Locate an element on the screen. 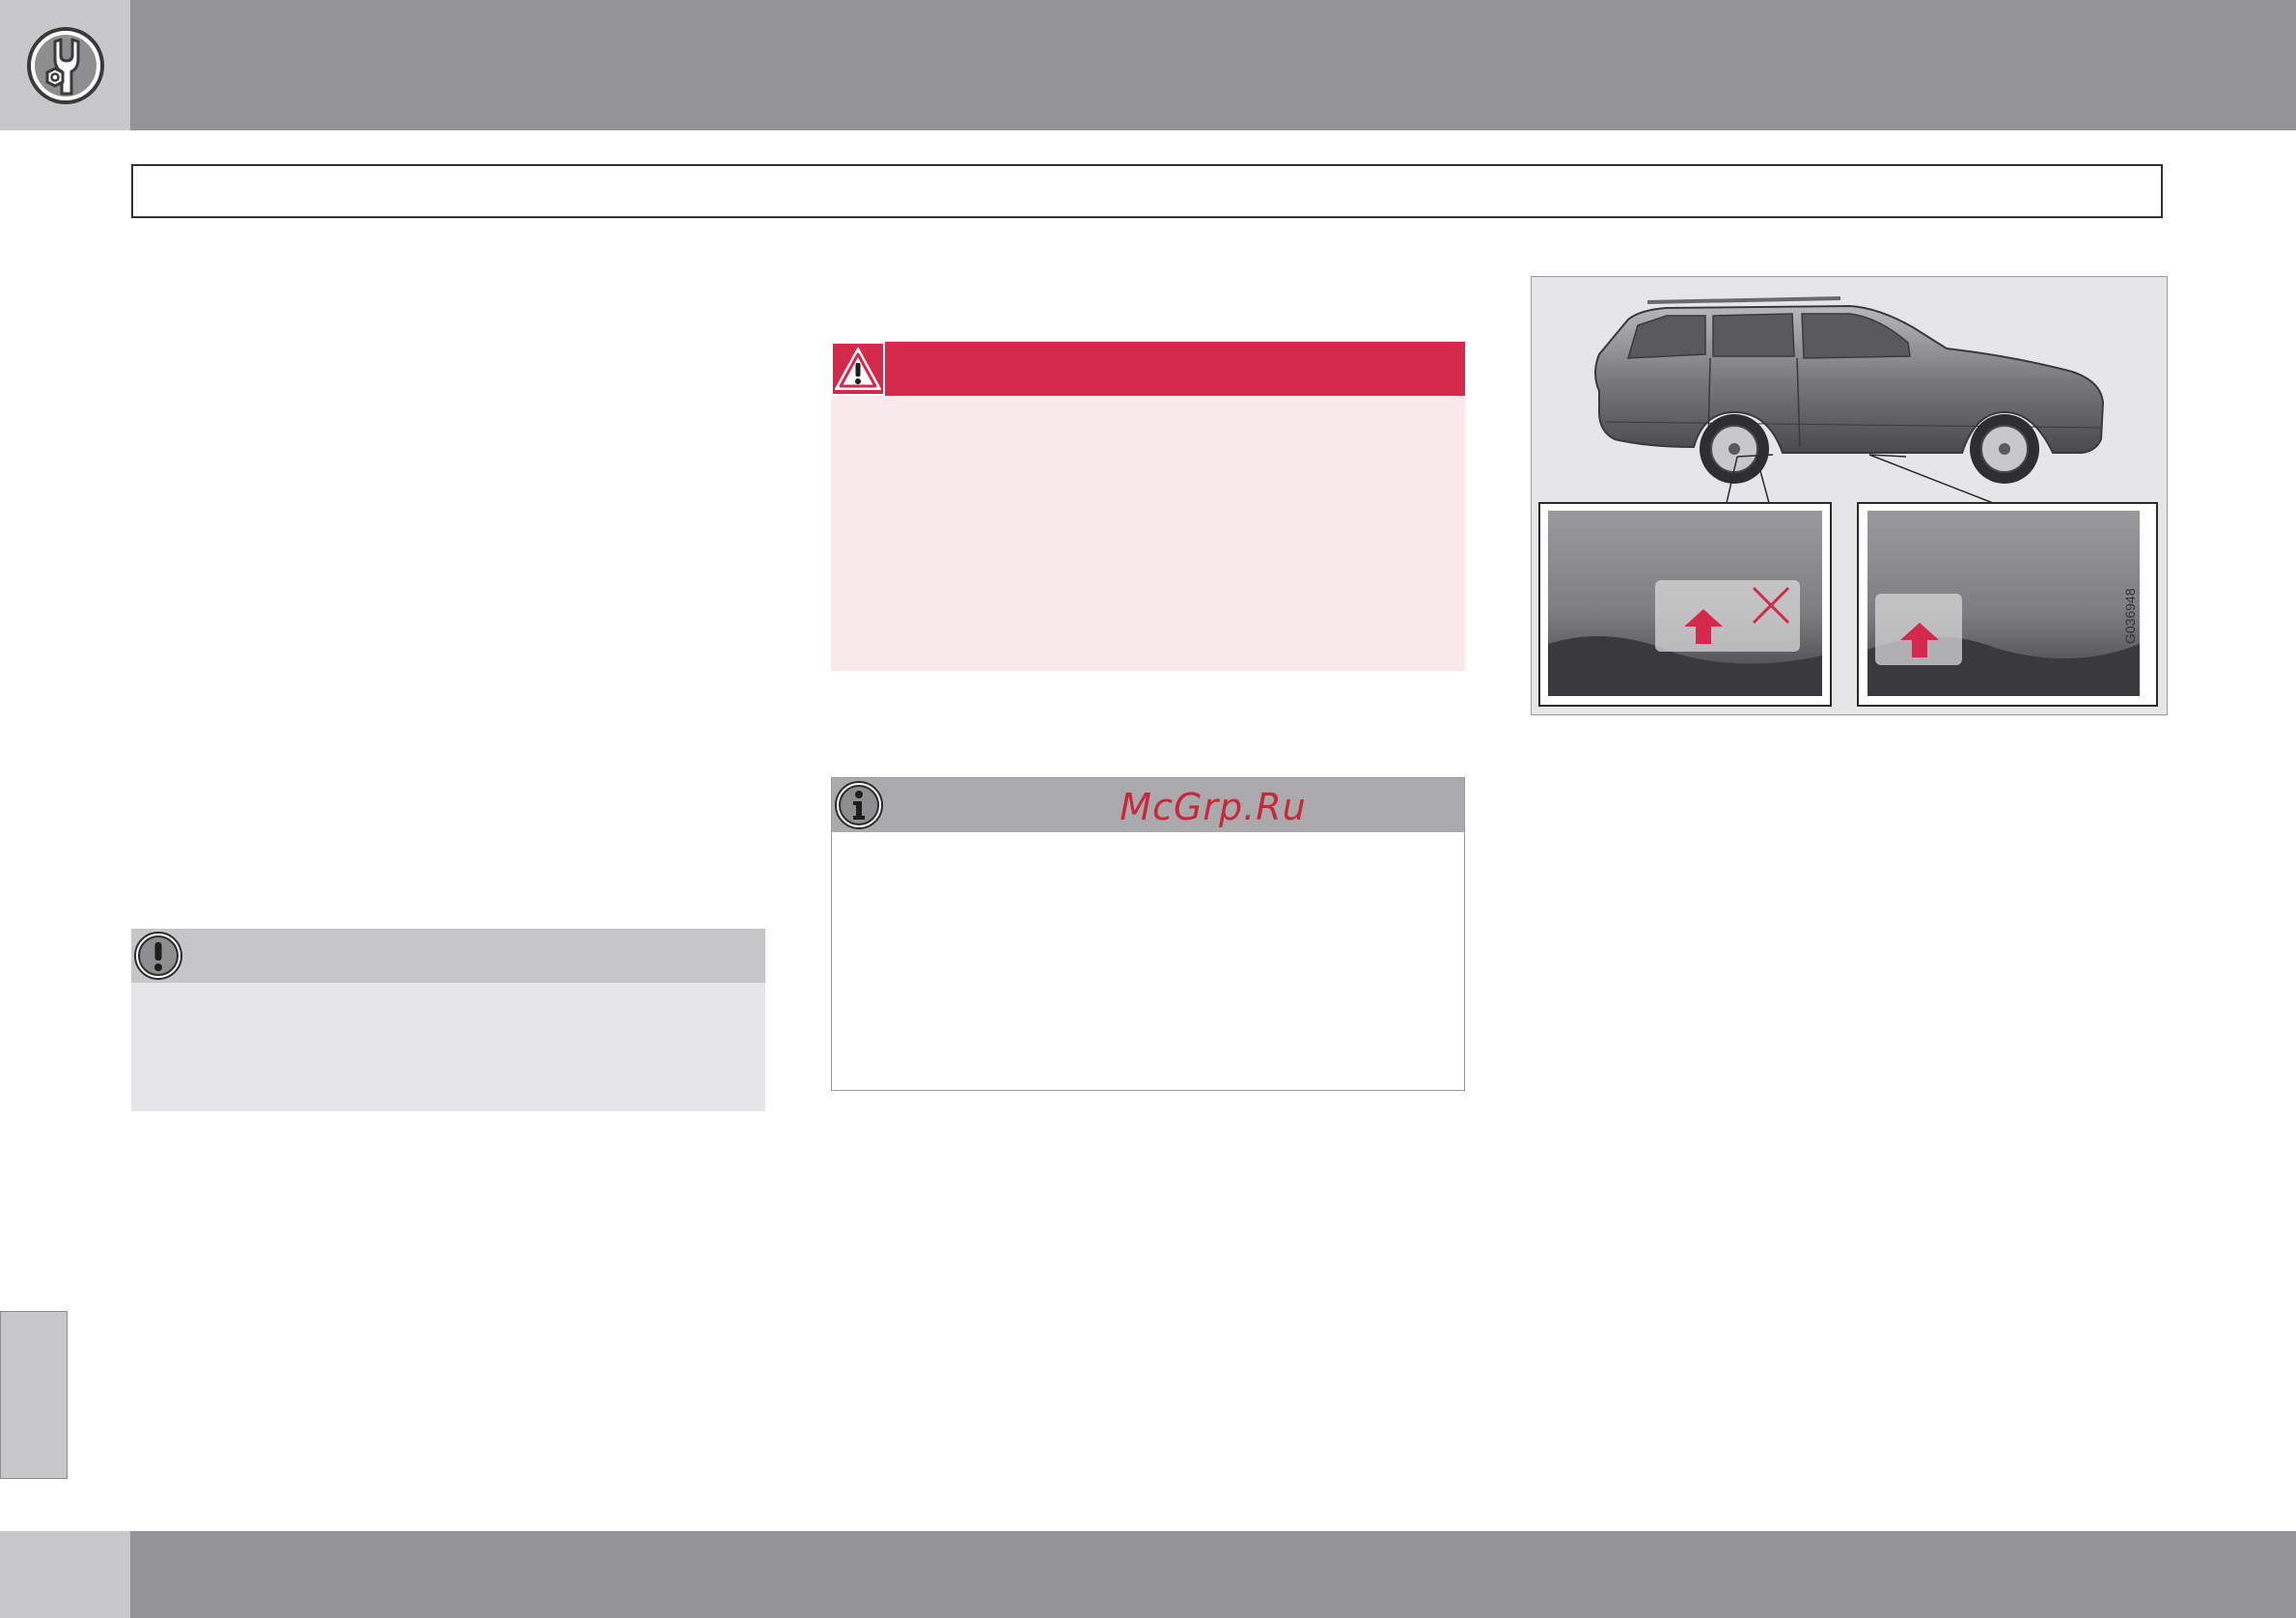 This screenshot has height=1618, width=2296. exclamation-icon is located at coordinates (158, 956).